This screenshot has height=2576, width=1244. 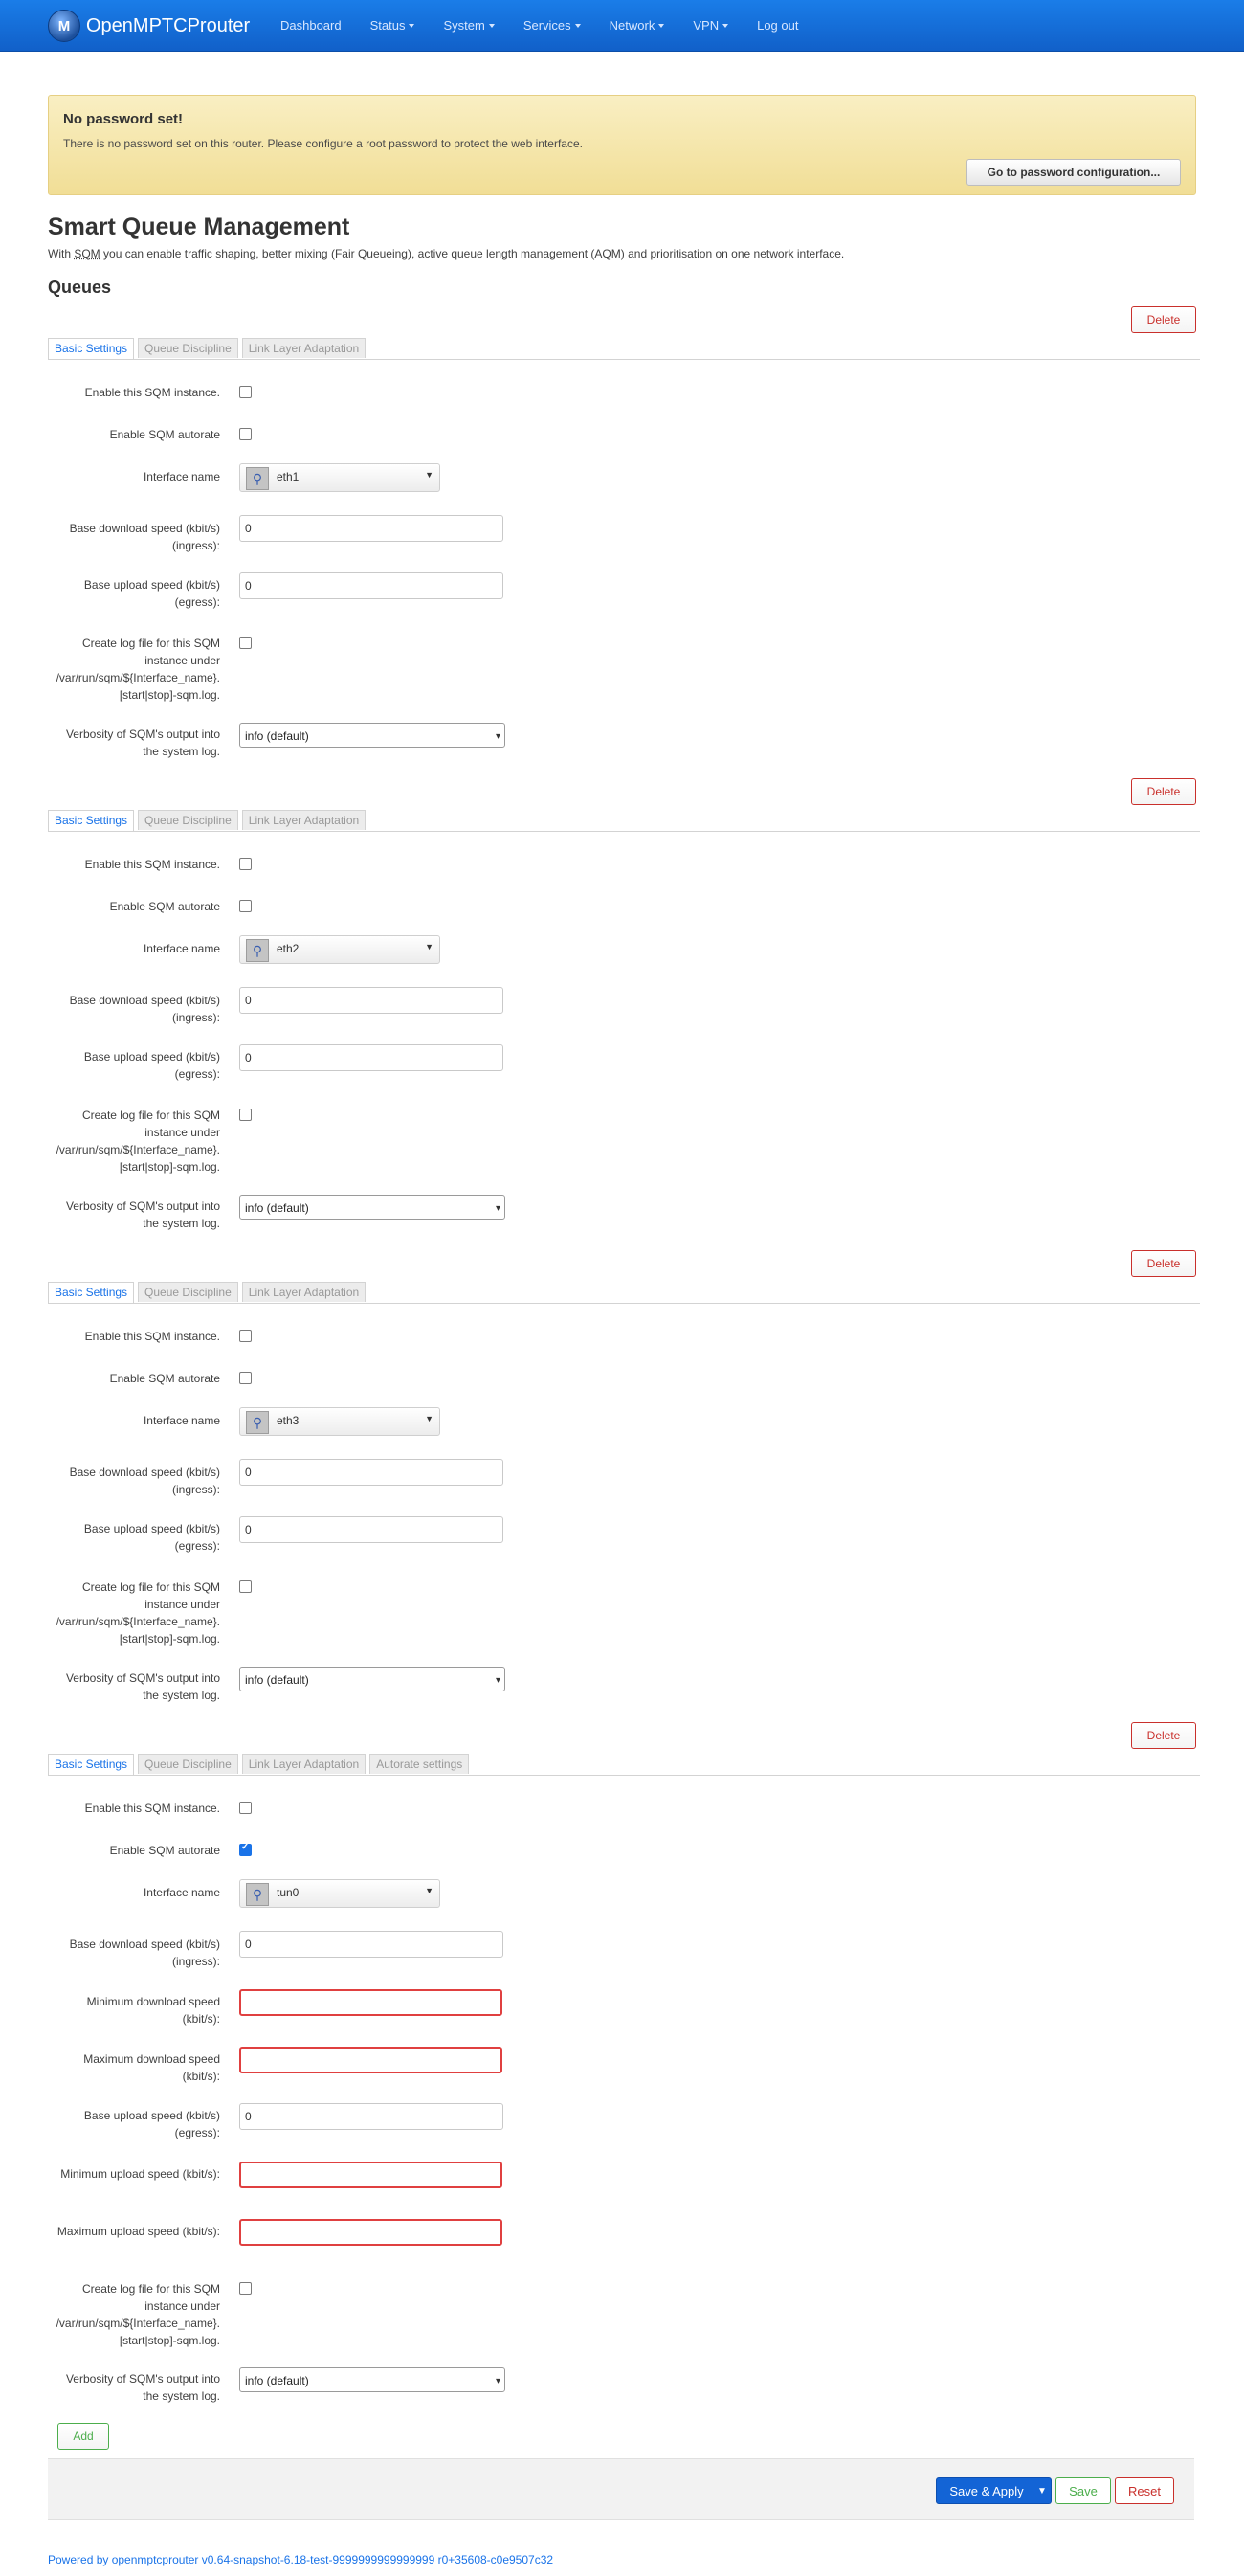 I want to click on save-apply-button: Save & Apply, so click(x=986, y=2490).